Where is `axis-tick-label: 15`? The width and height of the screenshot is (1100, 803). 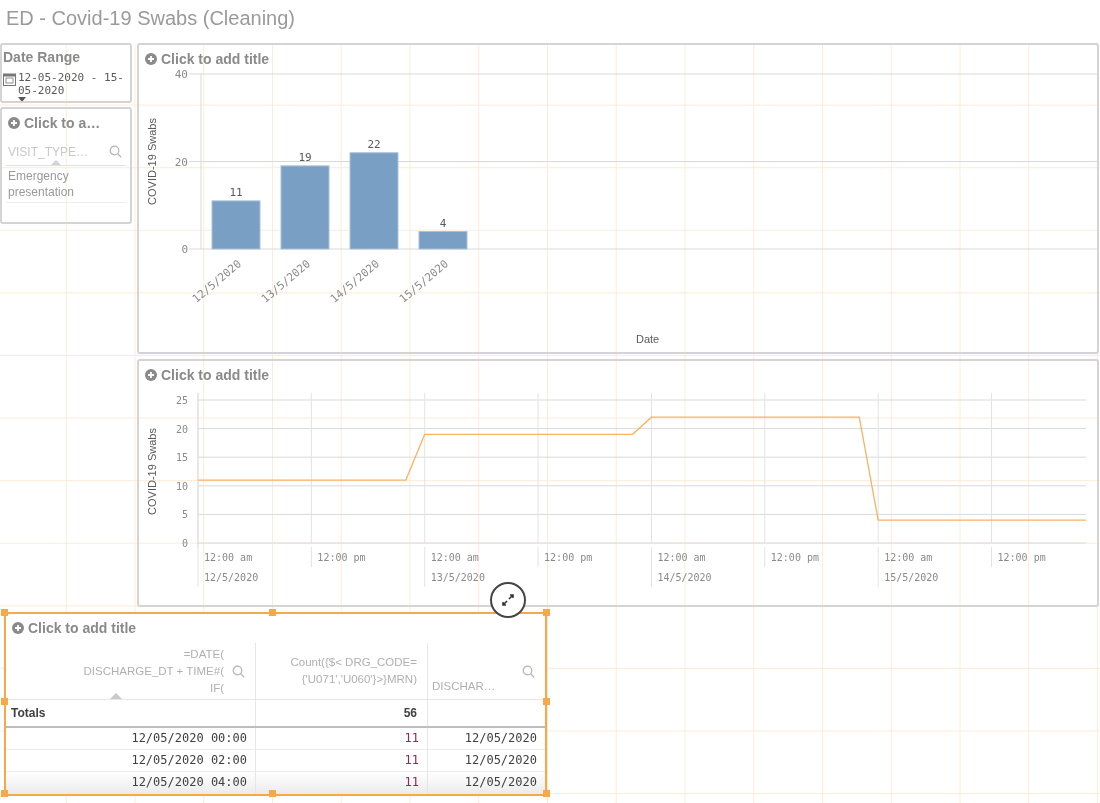
axis-tick-label: 15 is located at coordinates (181, 458).